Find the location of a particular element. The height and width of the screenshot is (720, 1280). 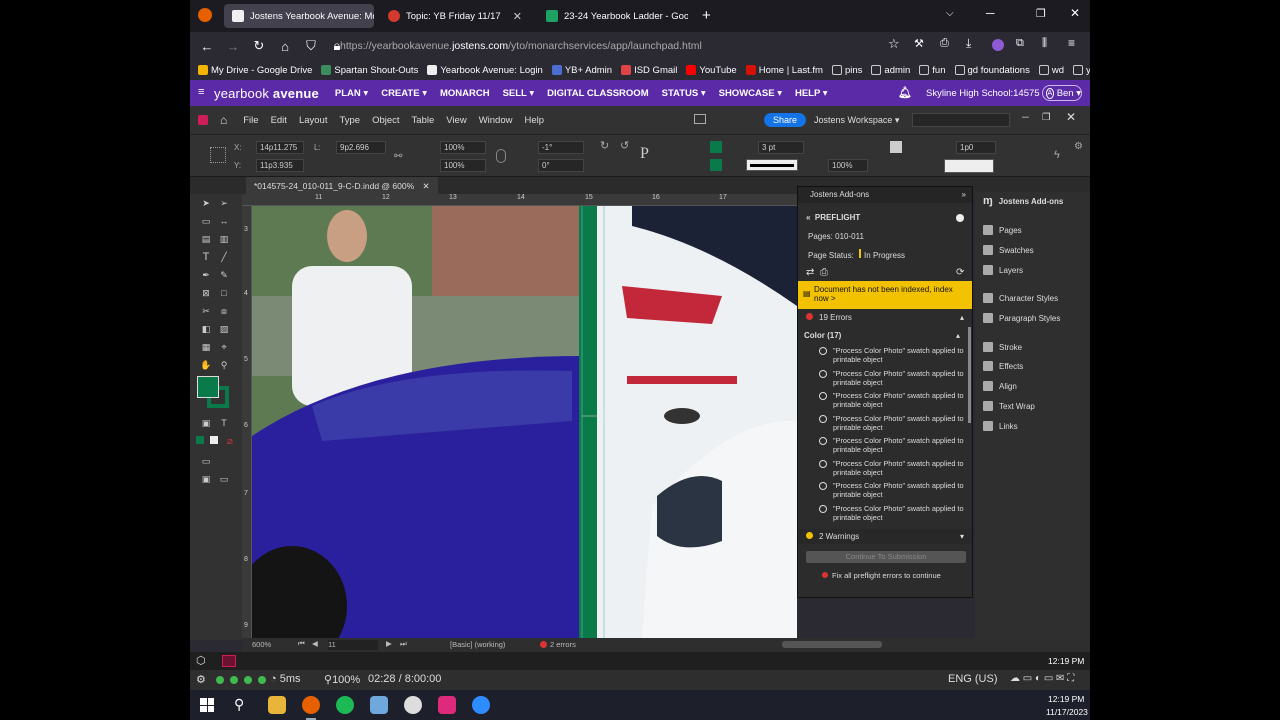

warnings-section: 2 Warnings ▾ is located at coordinates (885, 536).